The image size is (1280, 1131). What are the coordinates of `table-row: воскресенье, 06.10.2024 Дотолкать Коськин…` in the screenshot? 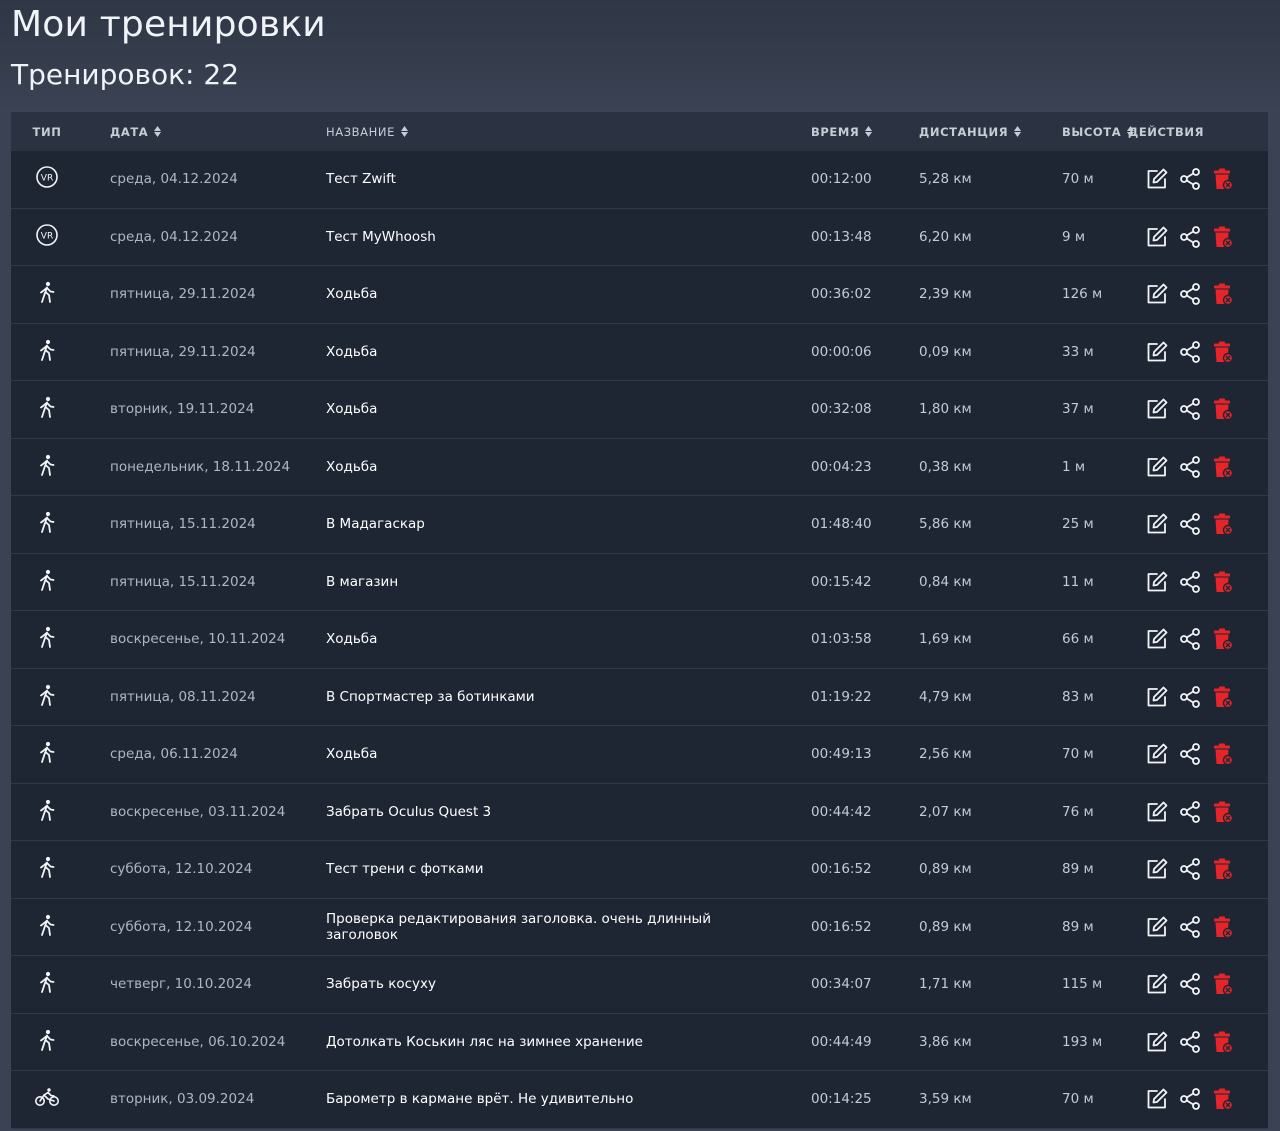 It's located at (639, 1042).